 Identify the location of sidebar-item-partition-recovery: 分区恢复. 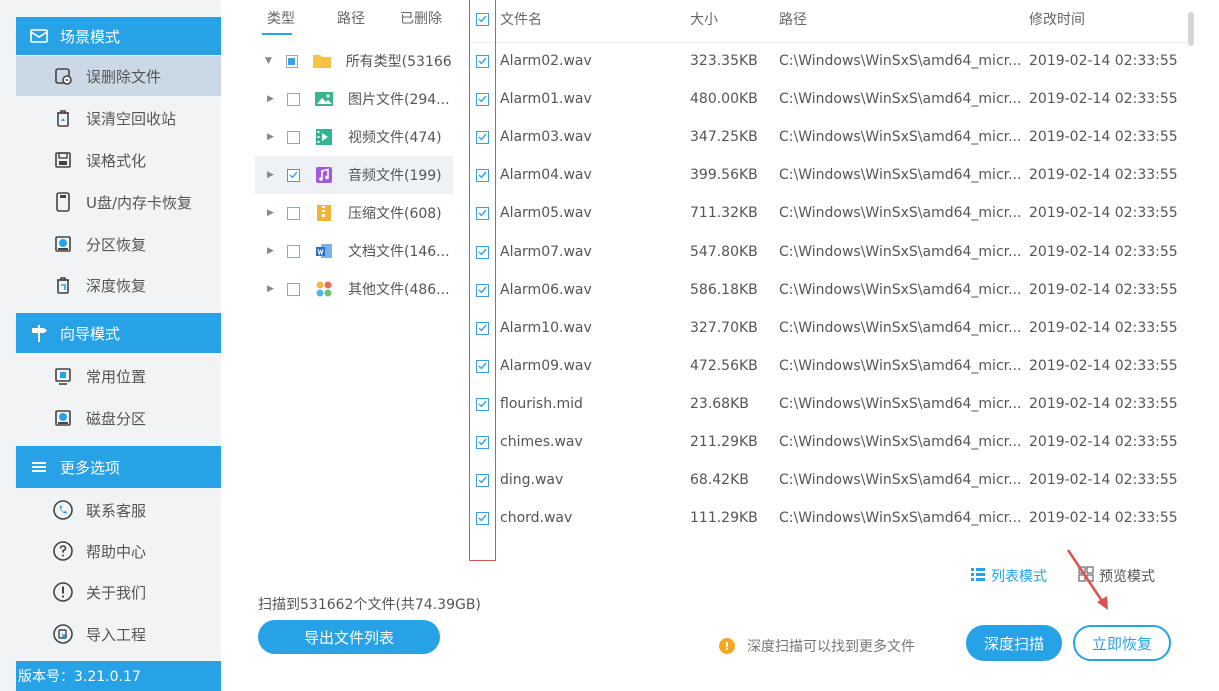
(118, 244).